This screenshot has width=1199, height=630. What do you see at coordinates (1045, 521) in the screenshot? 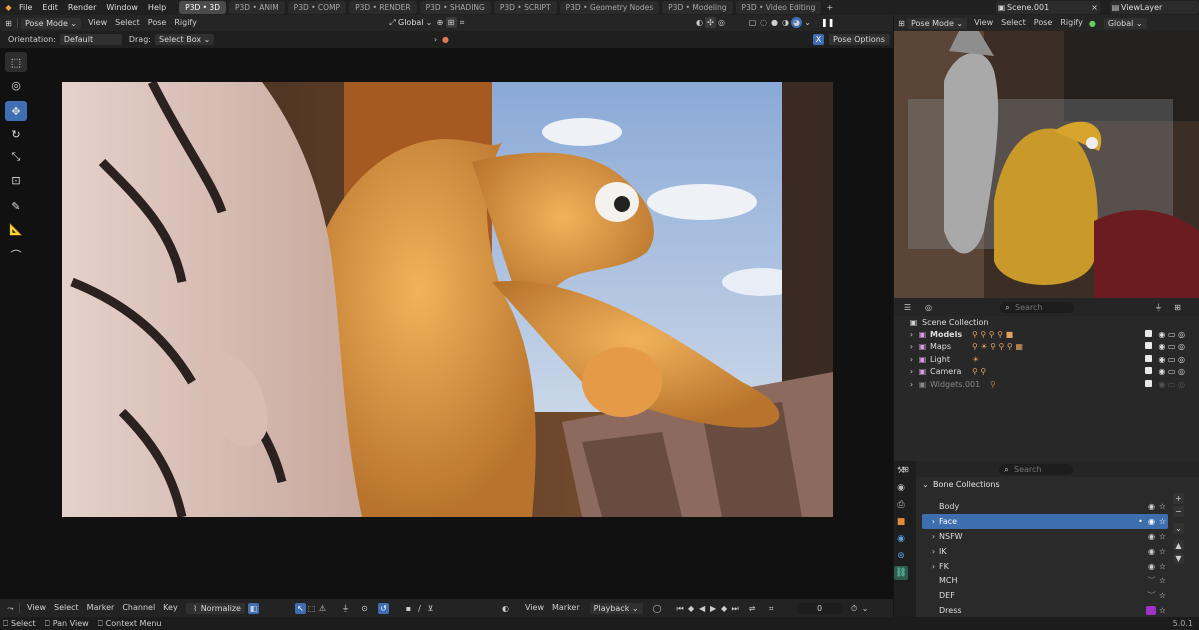
I see `bone-collection-row: › Face • ◉ ☆` at bounding box center [1045, 521].